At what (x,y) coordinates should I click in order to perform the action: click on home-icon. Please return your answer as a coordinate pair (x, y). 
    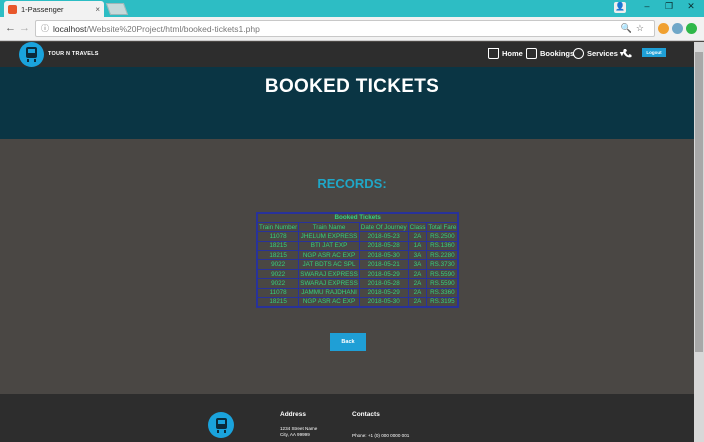
    Looking at the image, I should click on (493, 53).